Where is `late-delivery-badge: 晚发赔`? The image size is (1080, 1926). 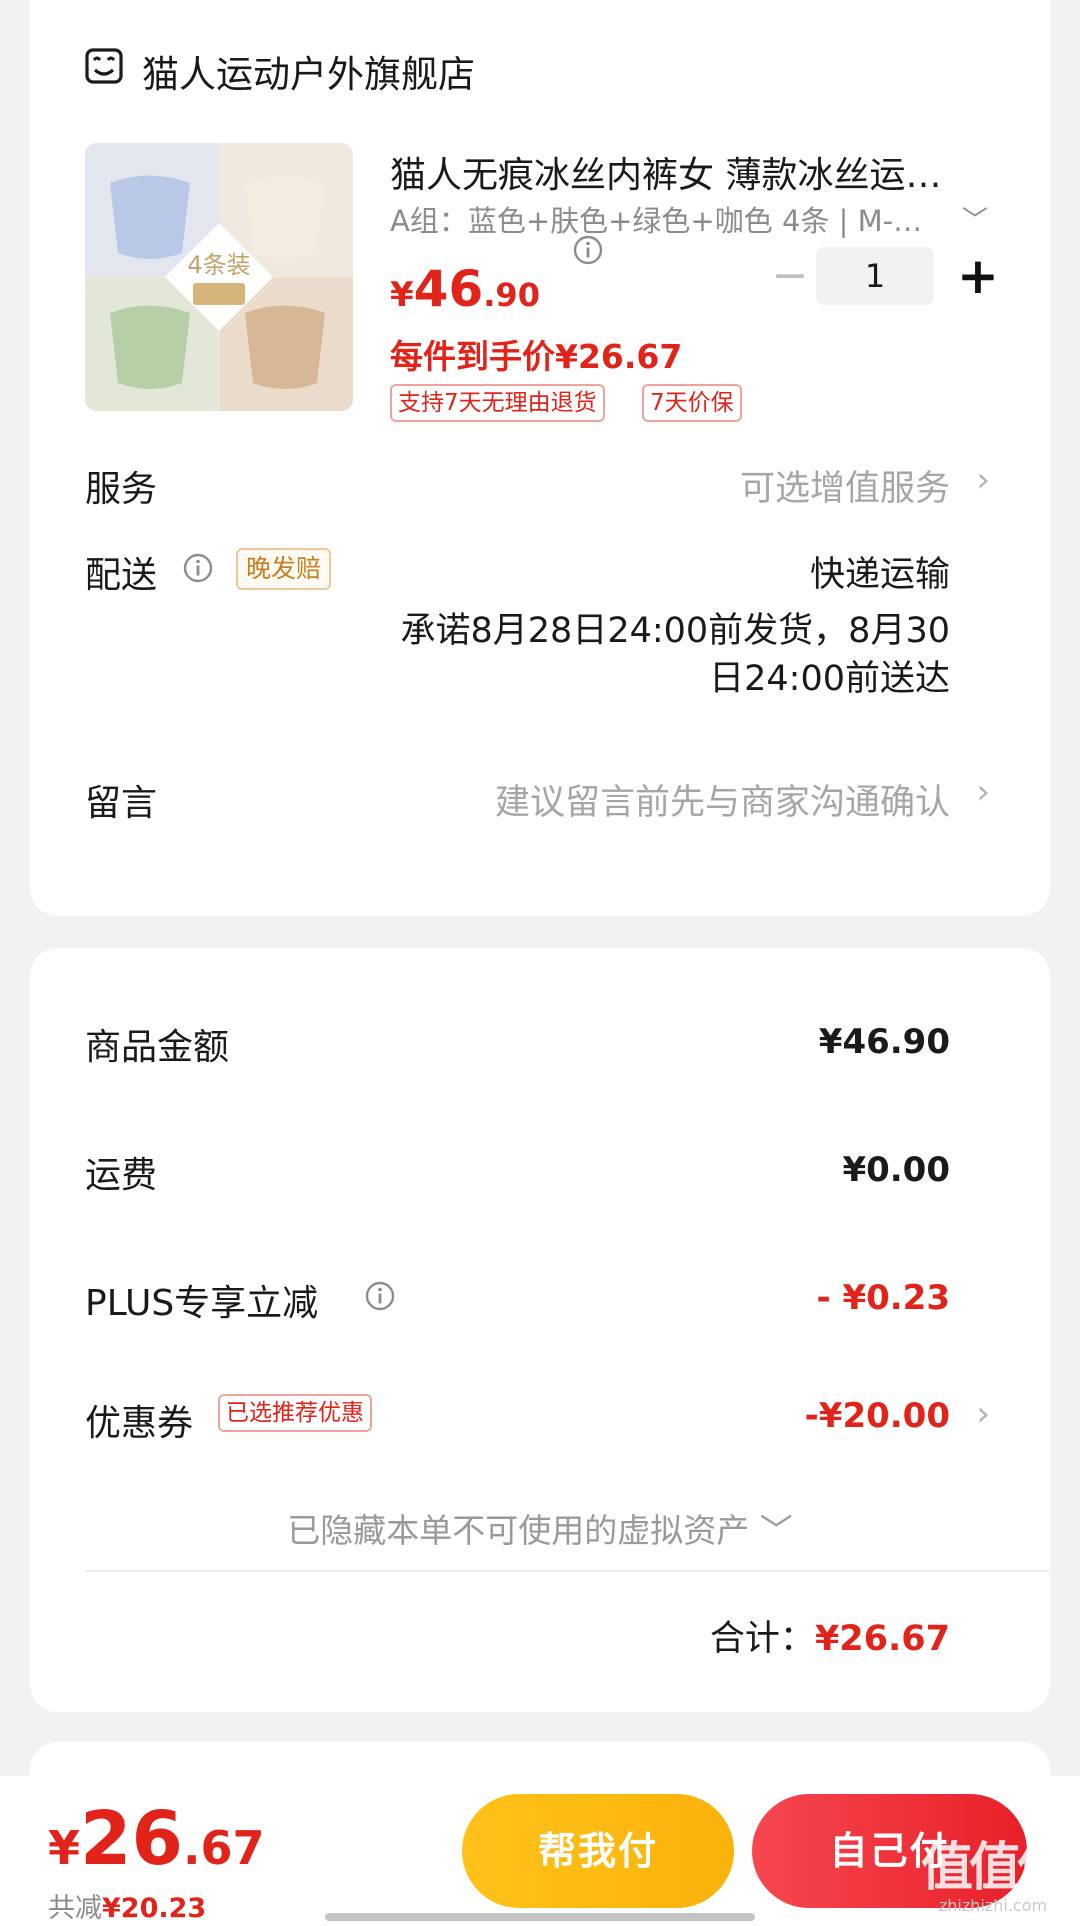 late-delivery-badge: 晚发赔 is located at coordinates (284, 569).